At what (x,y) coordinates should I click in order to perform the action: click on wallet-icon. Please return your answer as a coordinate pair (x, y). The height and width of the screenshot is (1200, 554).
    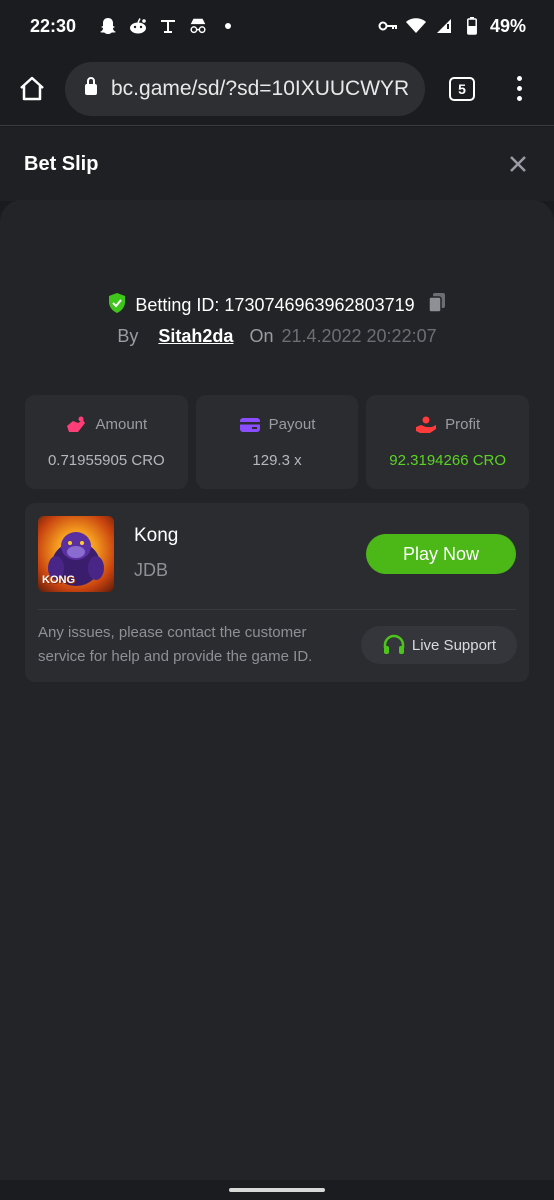
    Looking at the image, I should click on (249, 424).